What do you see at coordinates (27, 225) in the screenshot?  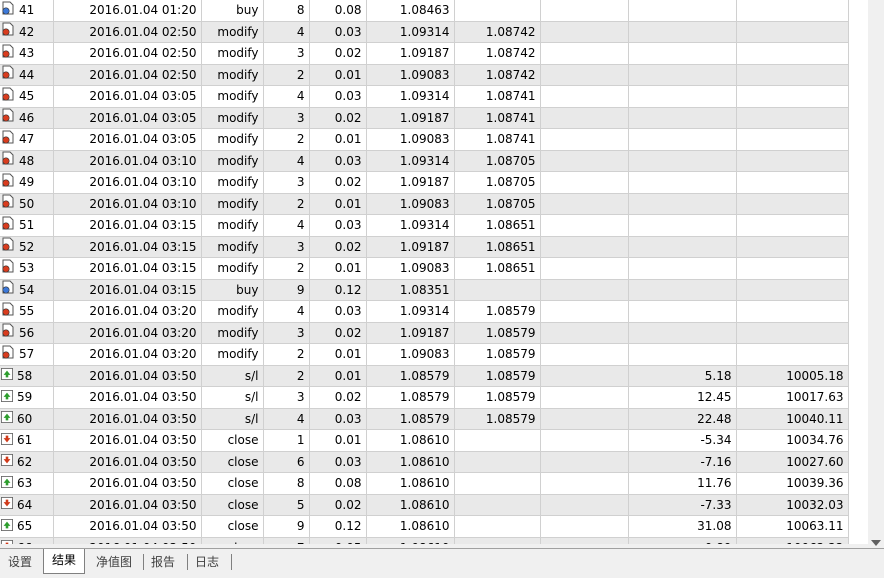 I see `row-number: 51` at bounding box center [27, 225].